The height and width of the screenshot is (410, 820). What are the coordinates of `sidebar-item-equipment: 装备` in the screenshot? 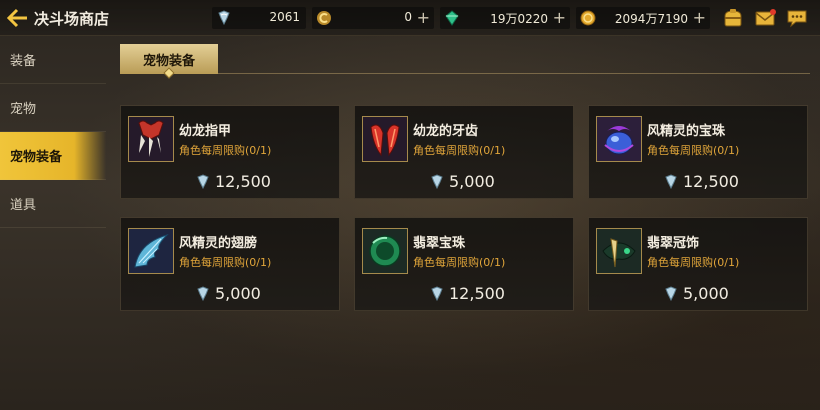 It's located at (53, 60).